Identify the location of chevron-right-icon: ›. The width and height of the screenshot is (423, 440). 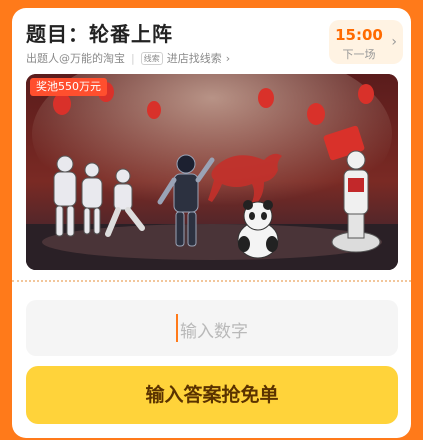
(394, 42).